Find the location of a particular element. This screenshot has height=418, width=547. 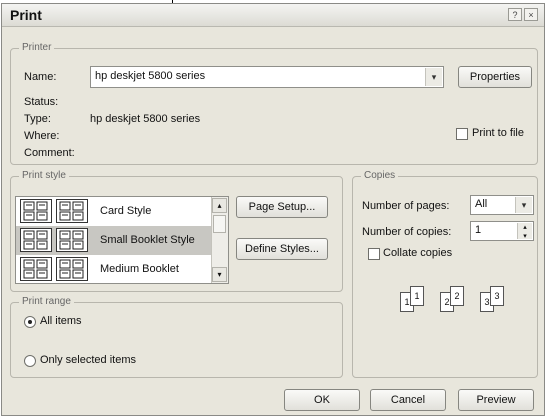

style-item-small-booklet: Small Booklet Style is located at coordinates (114, 240).